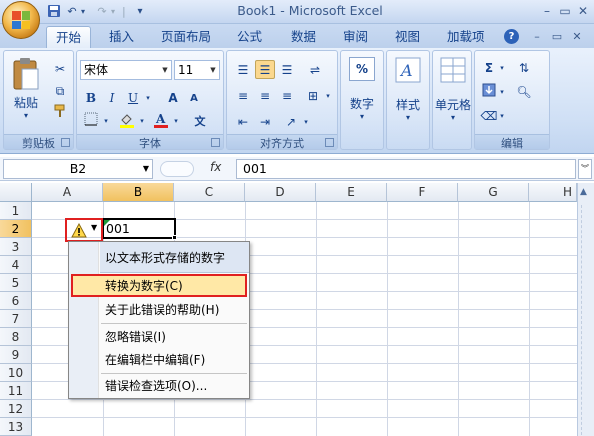 This screenshot has width=594, height=436. Describe the element at coordinates (16, 229) in the screenshot. I see `row-header: 2` at that location.